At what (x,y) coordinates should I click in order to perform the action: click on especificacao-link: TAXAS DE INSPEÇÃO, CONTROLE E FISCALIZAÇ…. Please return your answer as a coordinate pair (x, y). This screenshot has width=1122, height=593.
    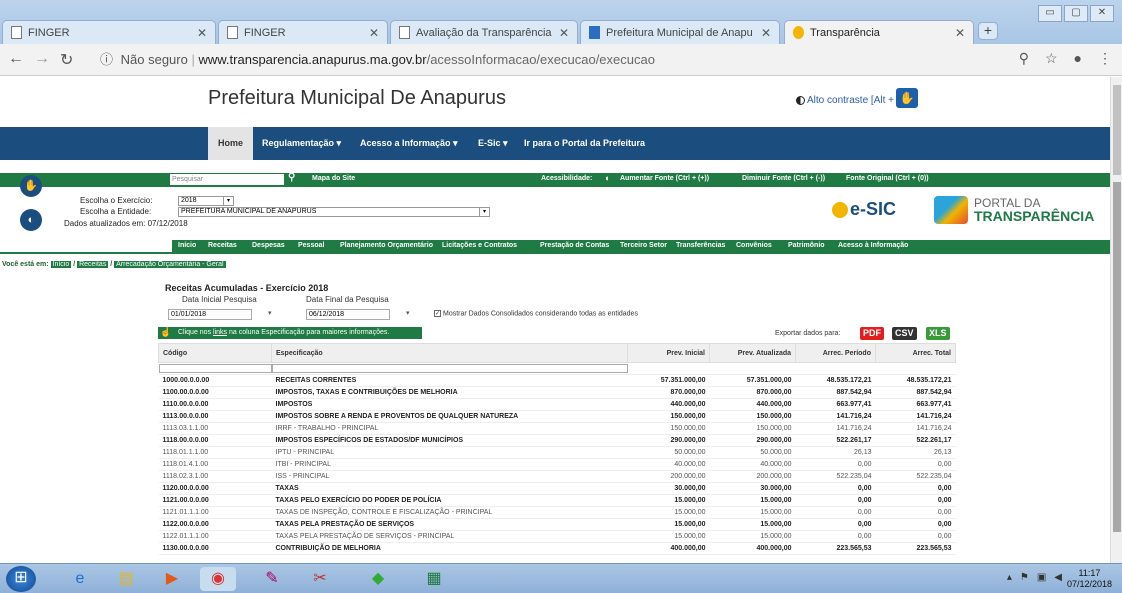
    Looking at the image, I should click on (449, 512).